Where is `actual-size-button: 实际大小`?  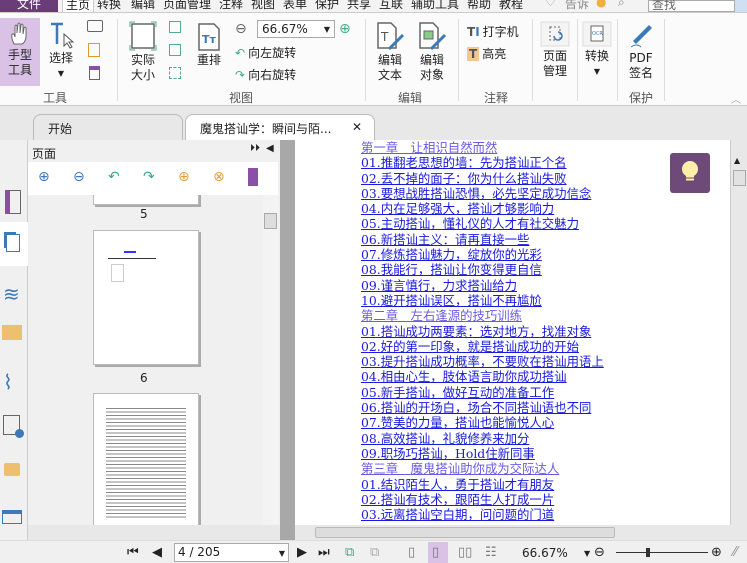 actual-size-button: 实际大小 is located at coordinates (143, 52).